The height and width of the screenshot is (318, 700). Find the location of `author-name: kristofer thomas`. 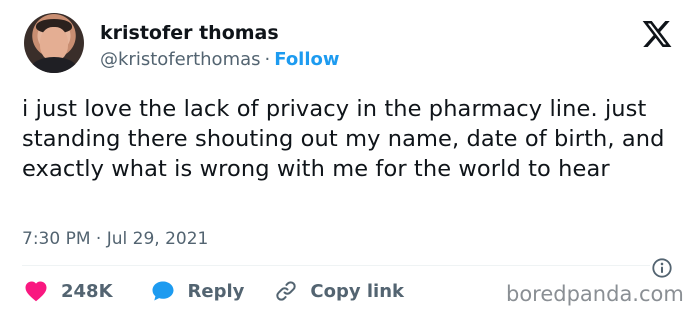

author-name: kristofer thomas is located at coordinates (189, 33).